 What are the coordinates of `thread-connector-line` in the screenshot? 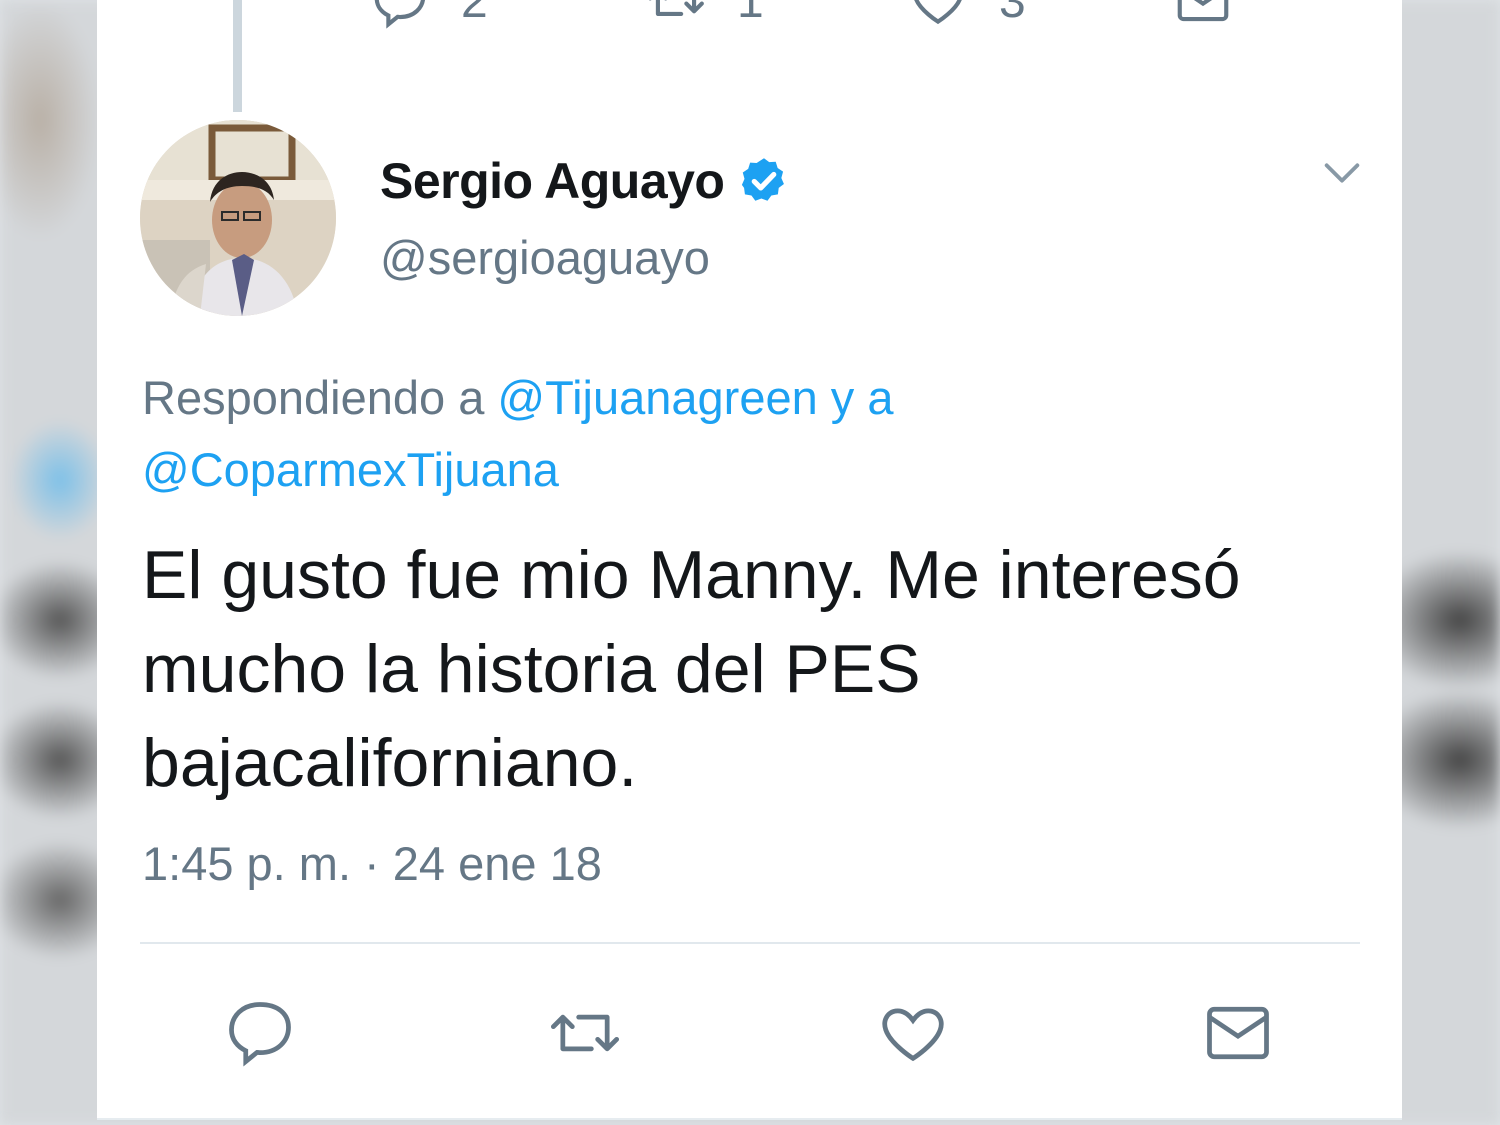 It's located at (237, 56).